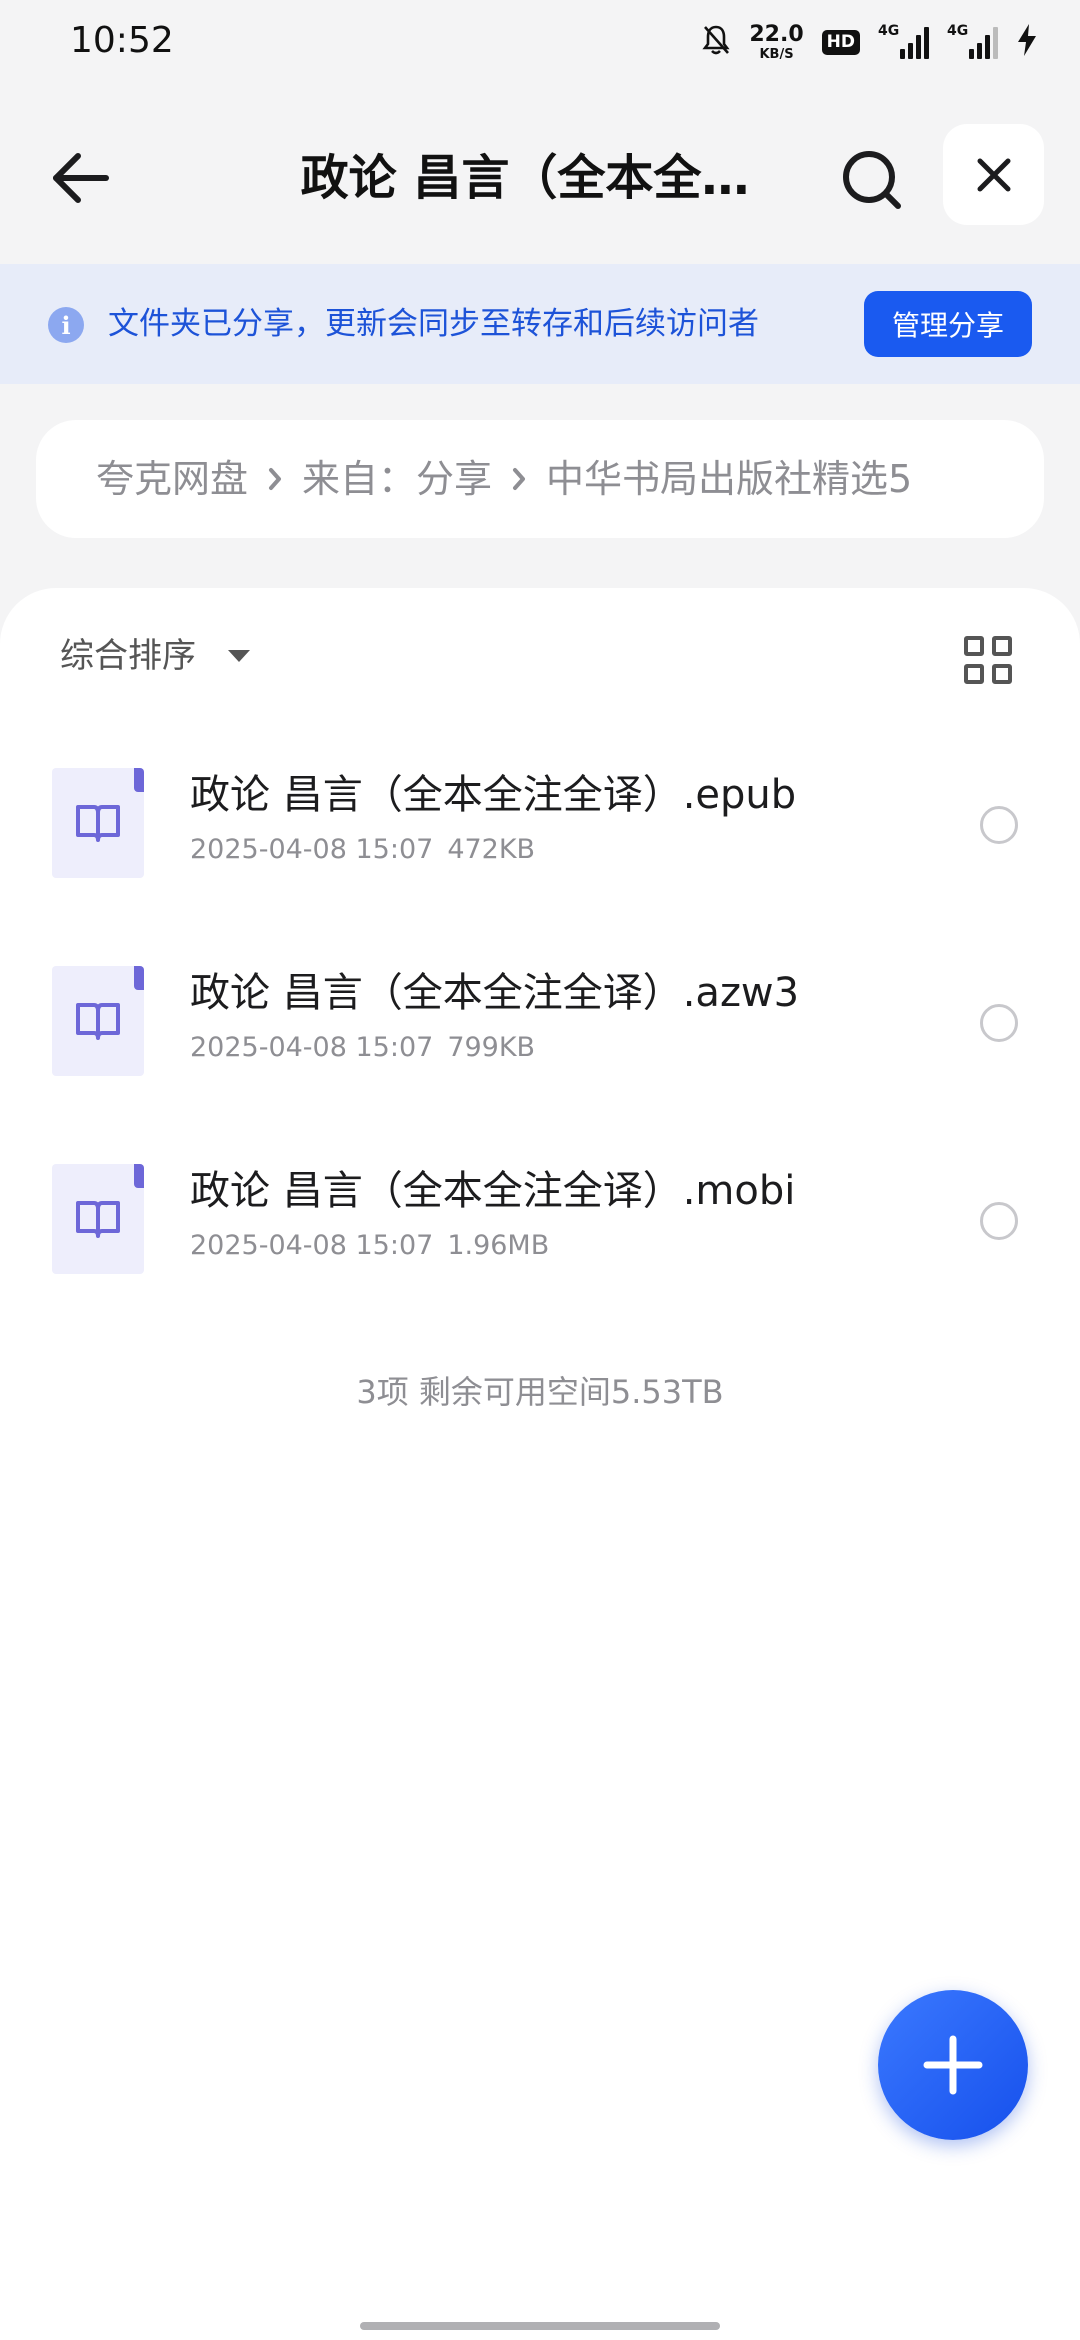  I want to click on sim2-network-label: 4G, so click(958, 31).